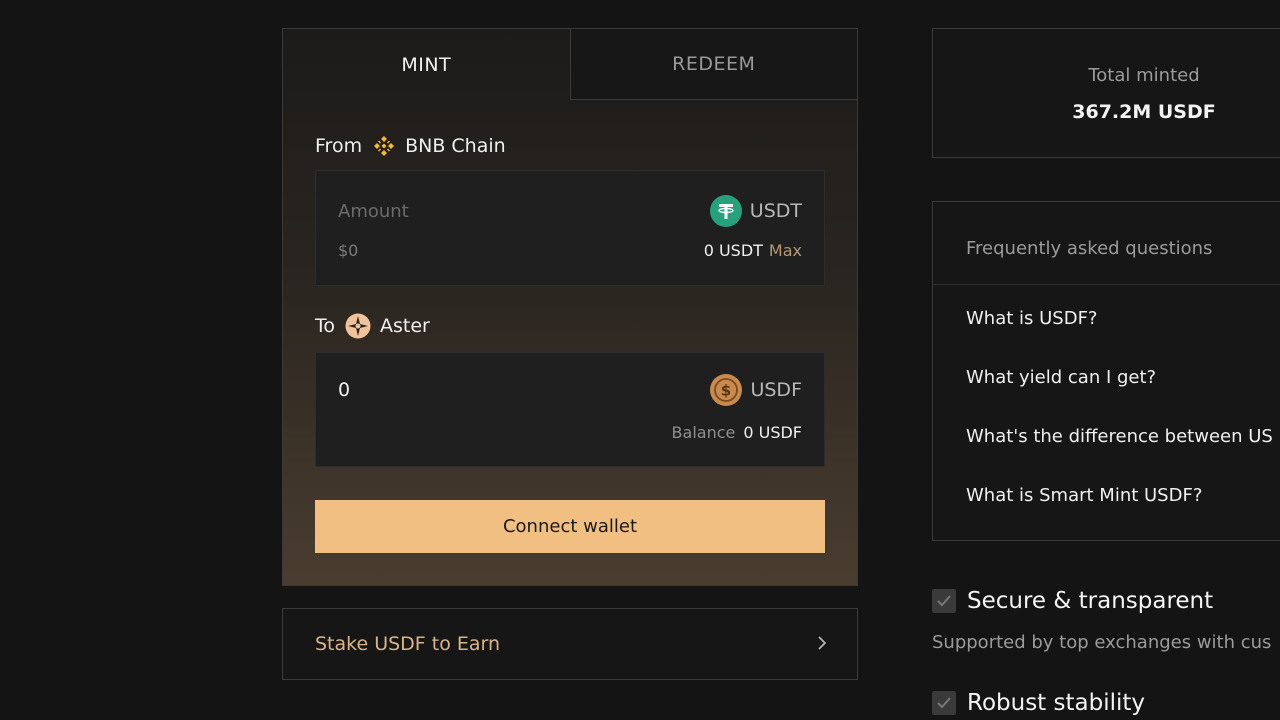 Image resolution: width=1280 pixels, height=720 pixels. Describe the element at coordinates (570, 526) in the screenshot. I see `connect-wallet-button: Connect wallet` at that location.